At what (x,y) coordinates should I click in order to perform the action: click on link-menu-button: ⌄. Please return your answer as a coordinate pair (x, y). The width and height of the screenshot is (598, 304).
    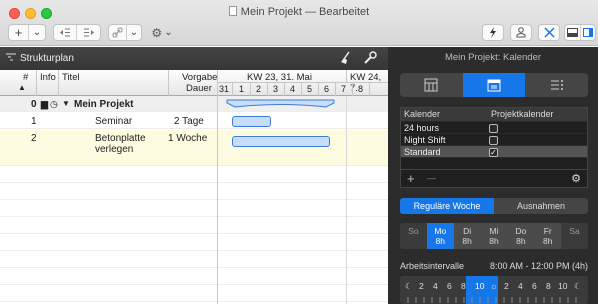
    Looking at the image, I should click on (134, 32).